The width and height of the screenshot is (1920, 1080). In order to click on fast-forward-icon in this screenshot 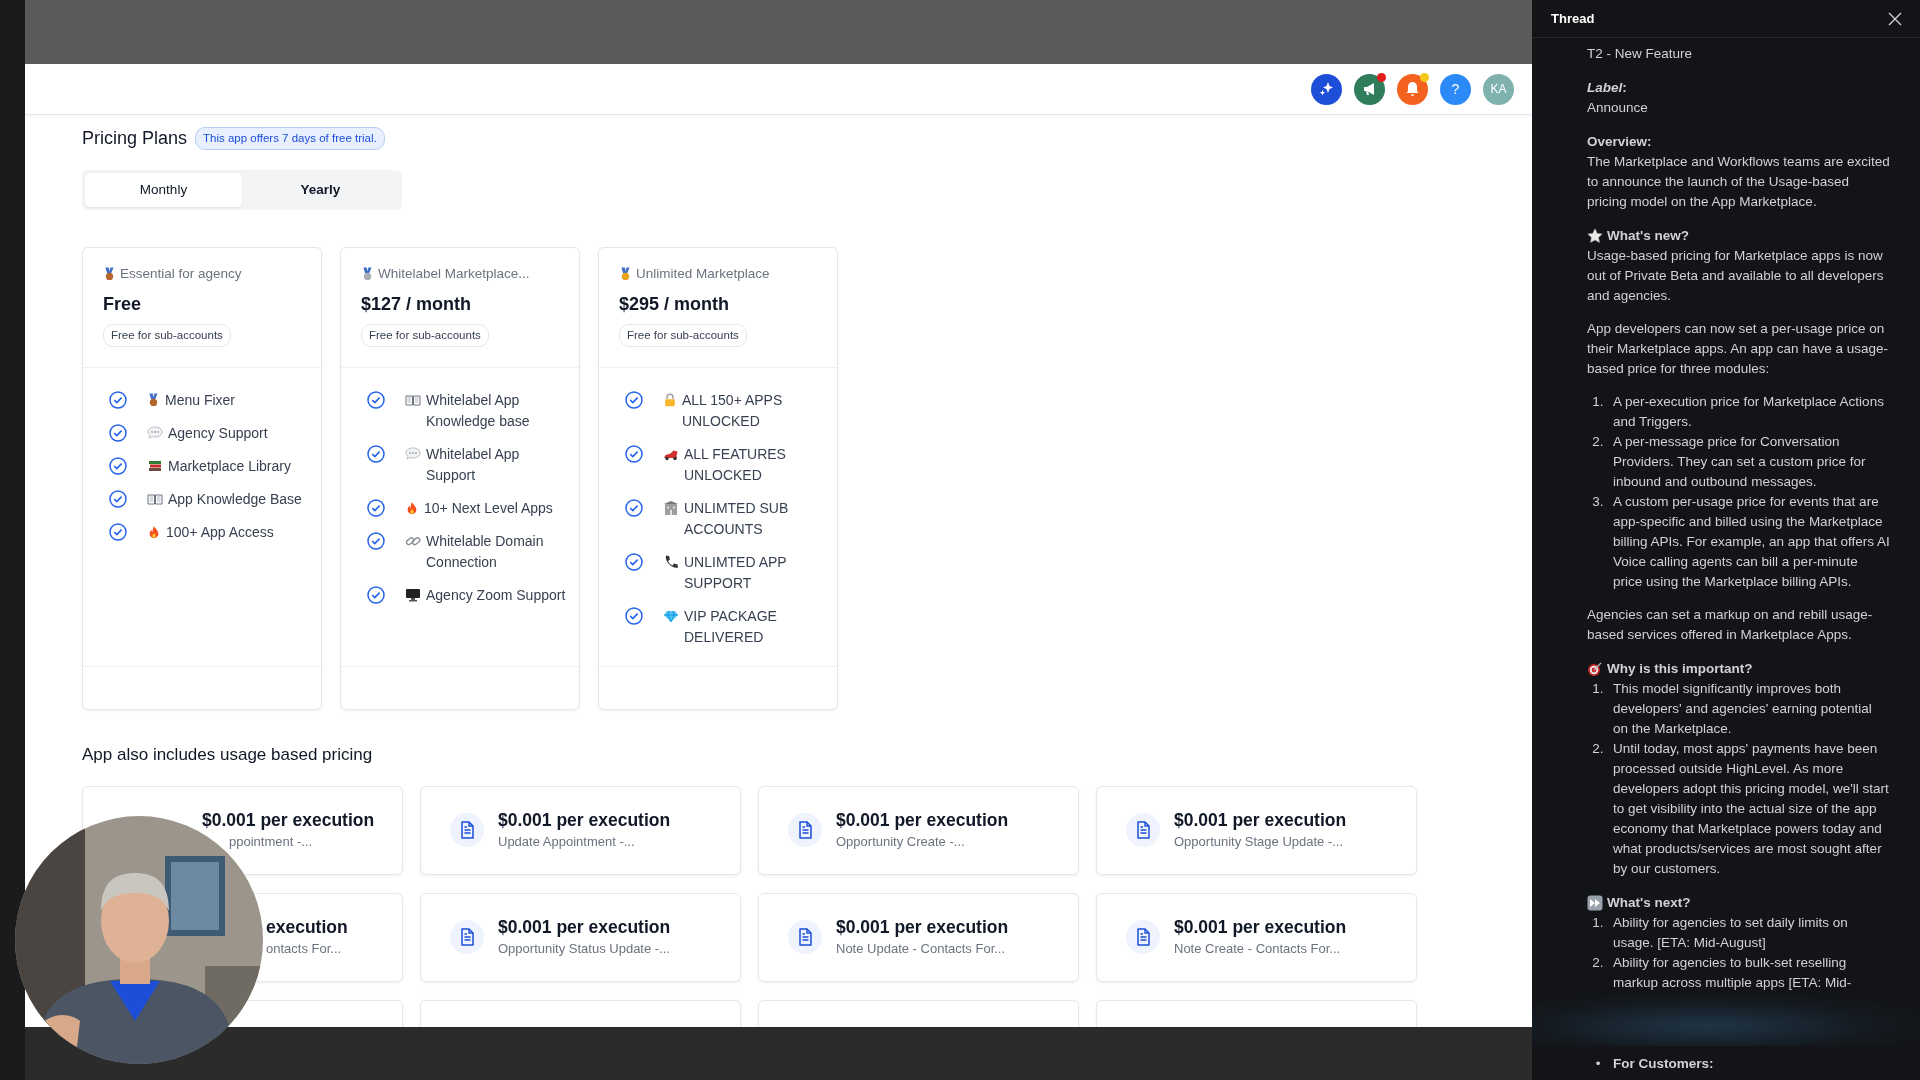, I will do `click(1595, 903)`.